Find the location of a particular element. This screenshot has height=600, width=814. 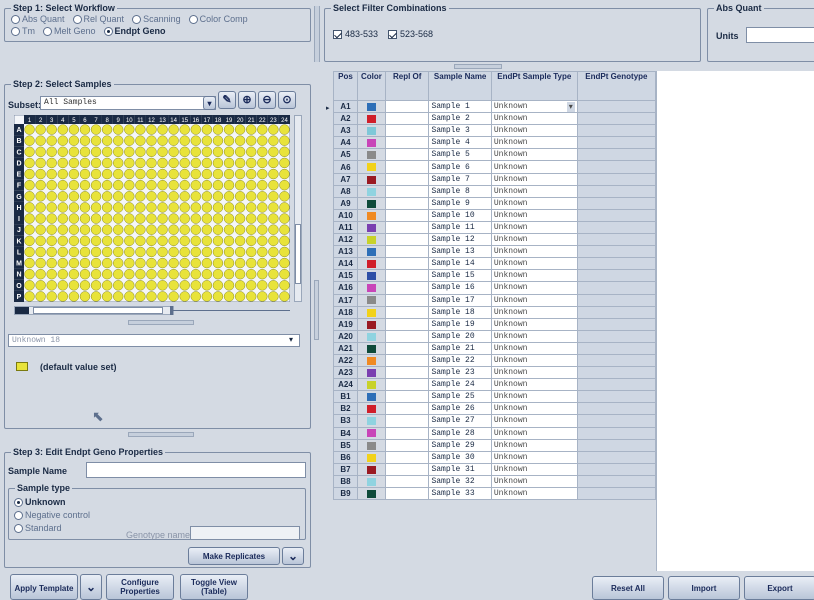

sample-name-cell: Sample 11 is located at coordinates (460, 227).